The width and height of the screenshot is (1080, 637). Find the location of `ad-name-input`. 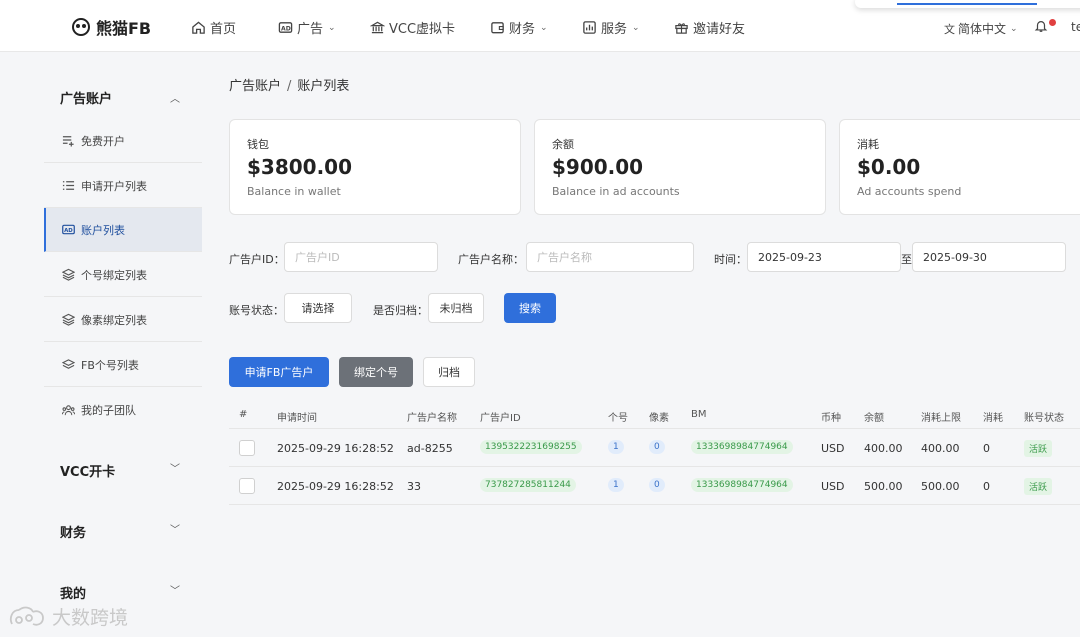

ad-name-input is located at coordinates (610, 257).